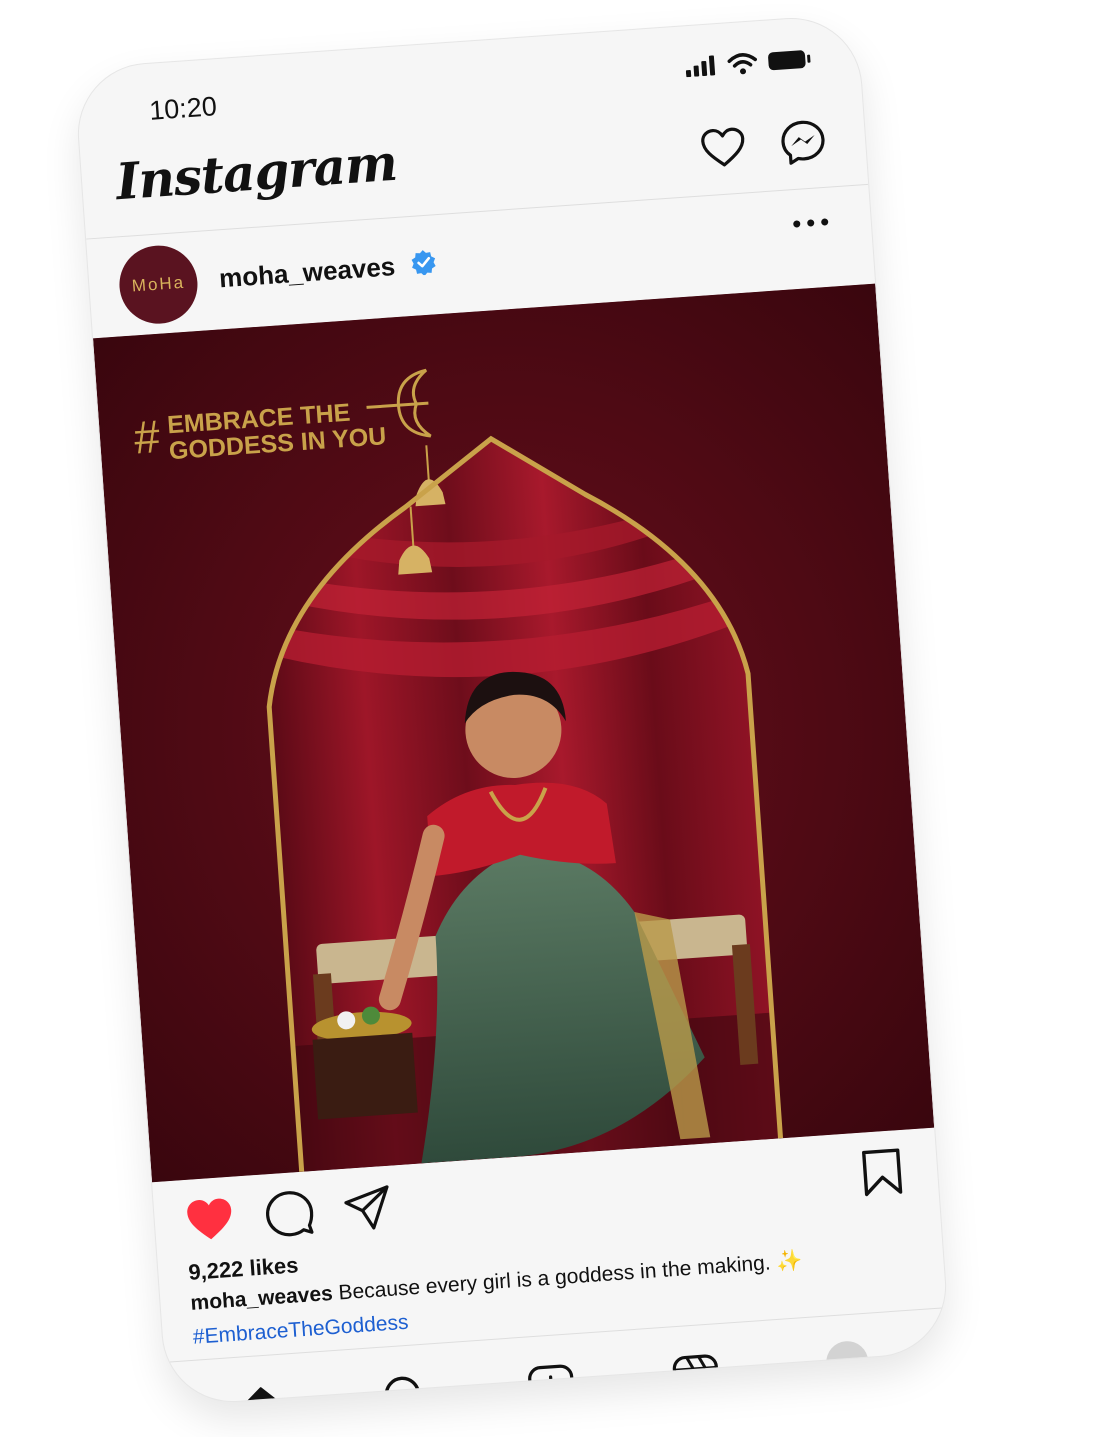 This screenshot has height=1437, width=1094. Describe the element at coordinates (695, 1377) in the screenshot. I see `reels-icon` at that location.